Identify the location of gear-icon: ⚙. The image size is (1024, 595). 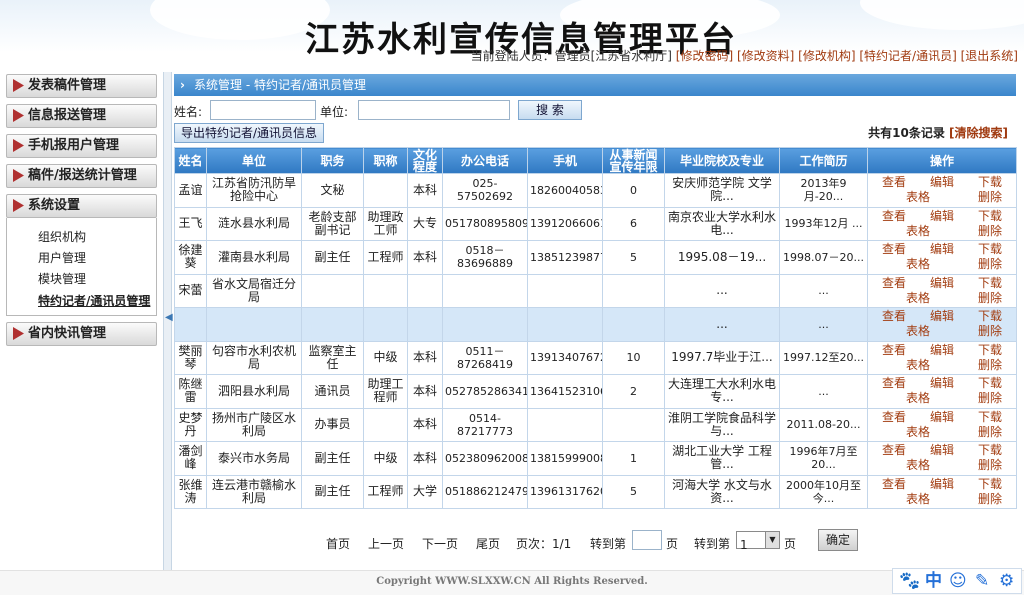
(1006, 581).